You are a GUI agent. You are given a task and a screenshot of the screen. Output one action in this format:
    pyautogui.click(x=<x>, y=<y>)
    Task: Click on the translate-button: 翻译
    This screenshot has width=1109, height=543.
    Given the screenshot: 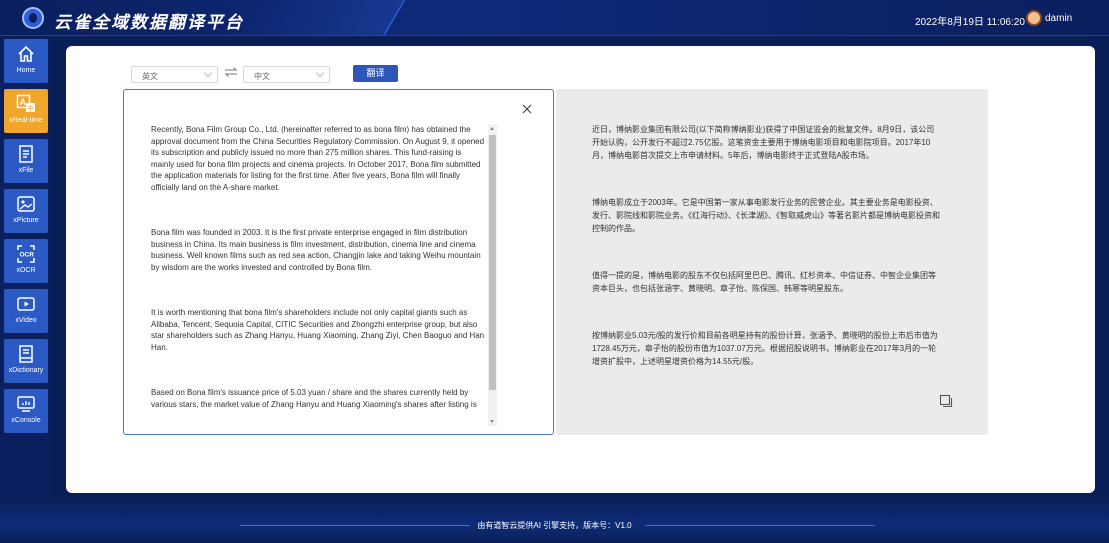 What is the action you would take?
    pyautogui.click(x=375, y=73)
    